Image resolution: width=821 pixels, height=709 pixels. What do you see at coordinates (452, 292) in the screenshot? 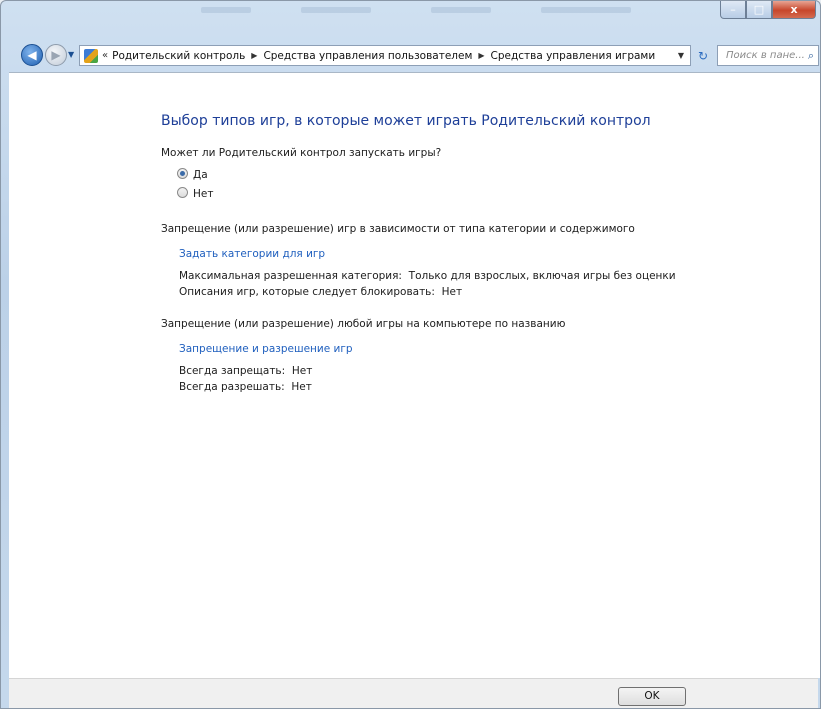
I see `block-descriptions-value: Нет` at bounding box center [452, 292].